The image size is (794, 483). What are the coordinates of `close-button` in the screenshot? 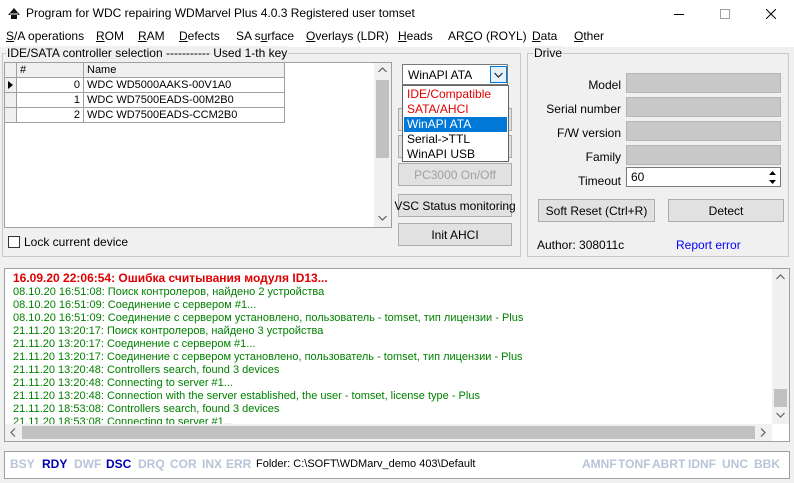 It's located at (771, 14).